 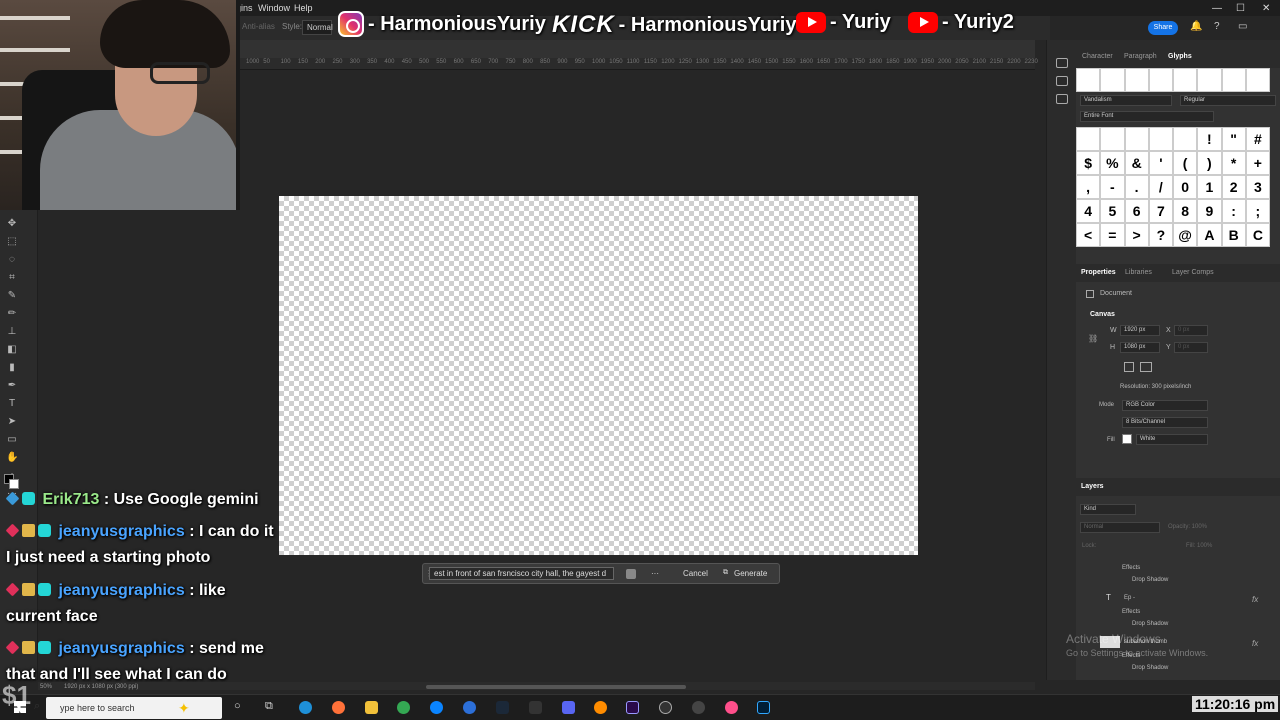 I want to click on glyph-cell: ,, so click(x=1088, y=187).